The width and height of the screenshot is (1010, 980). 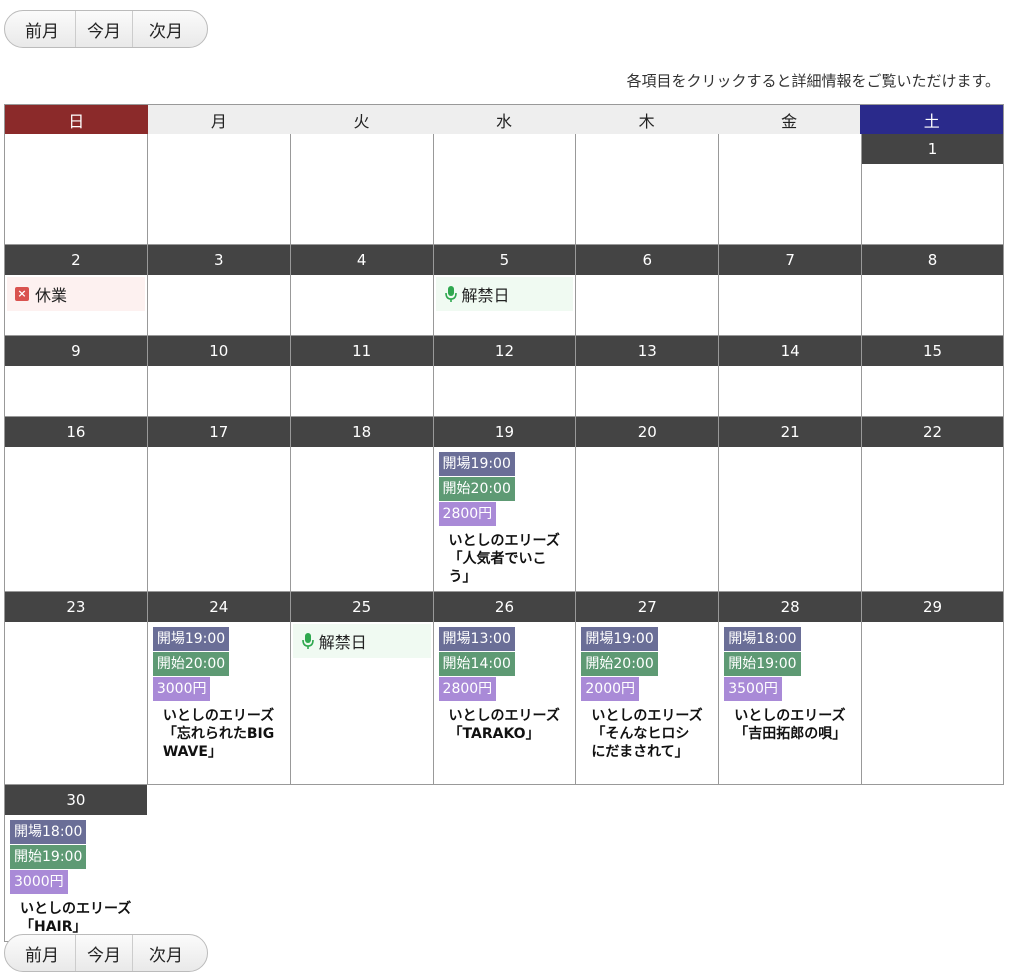 I want to click on month-nav-bottom: 前月 今月 次月, so click(x=106, y=953).